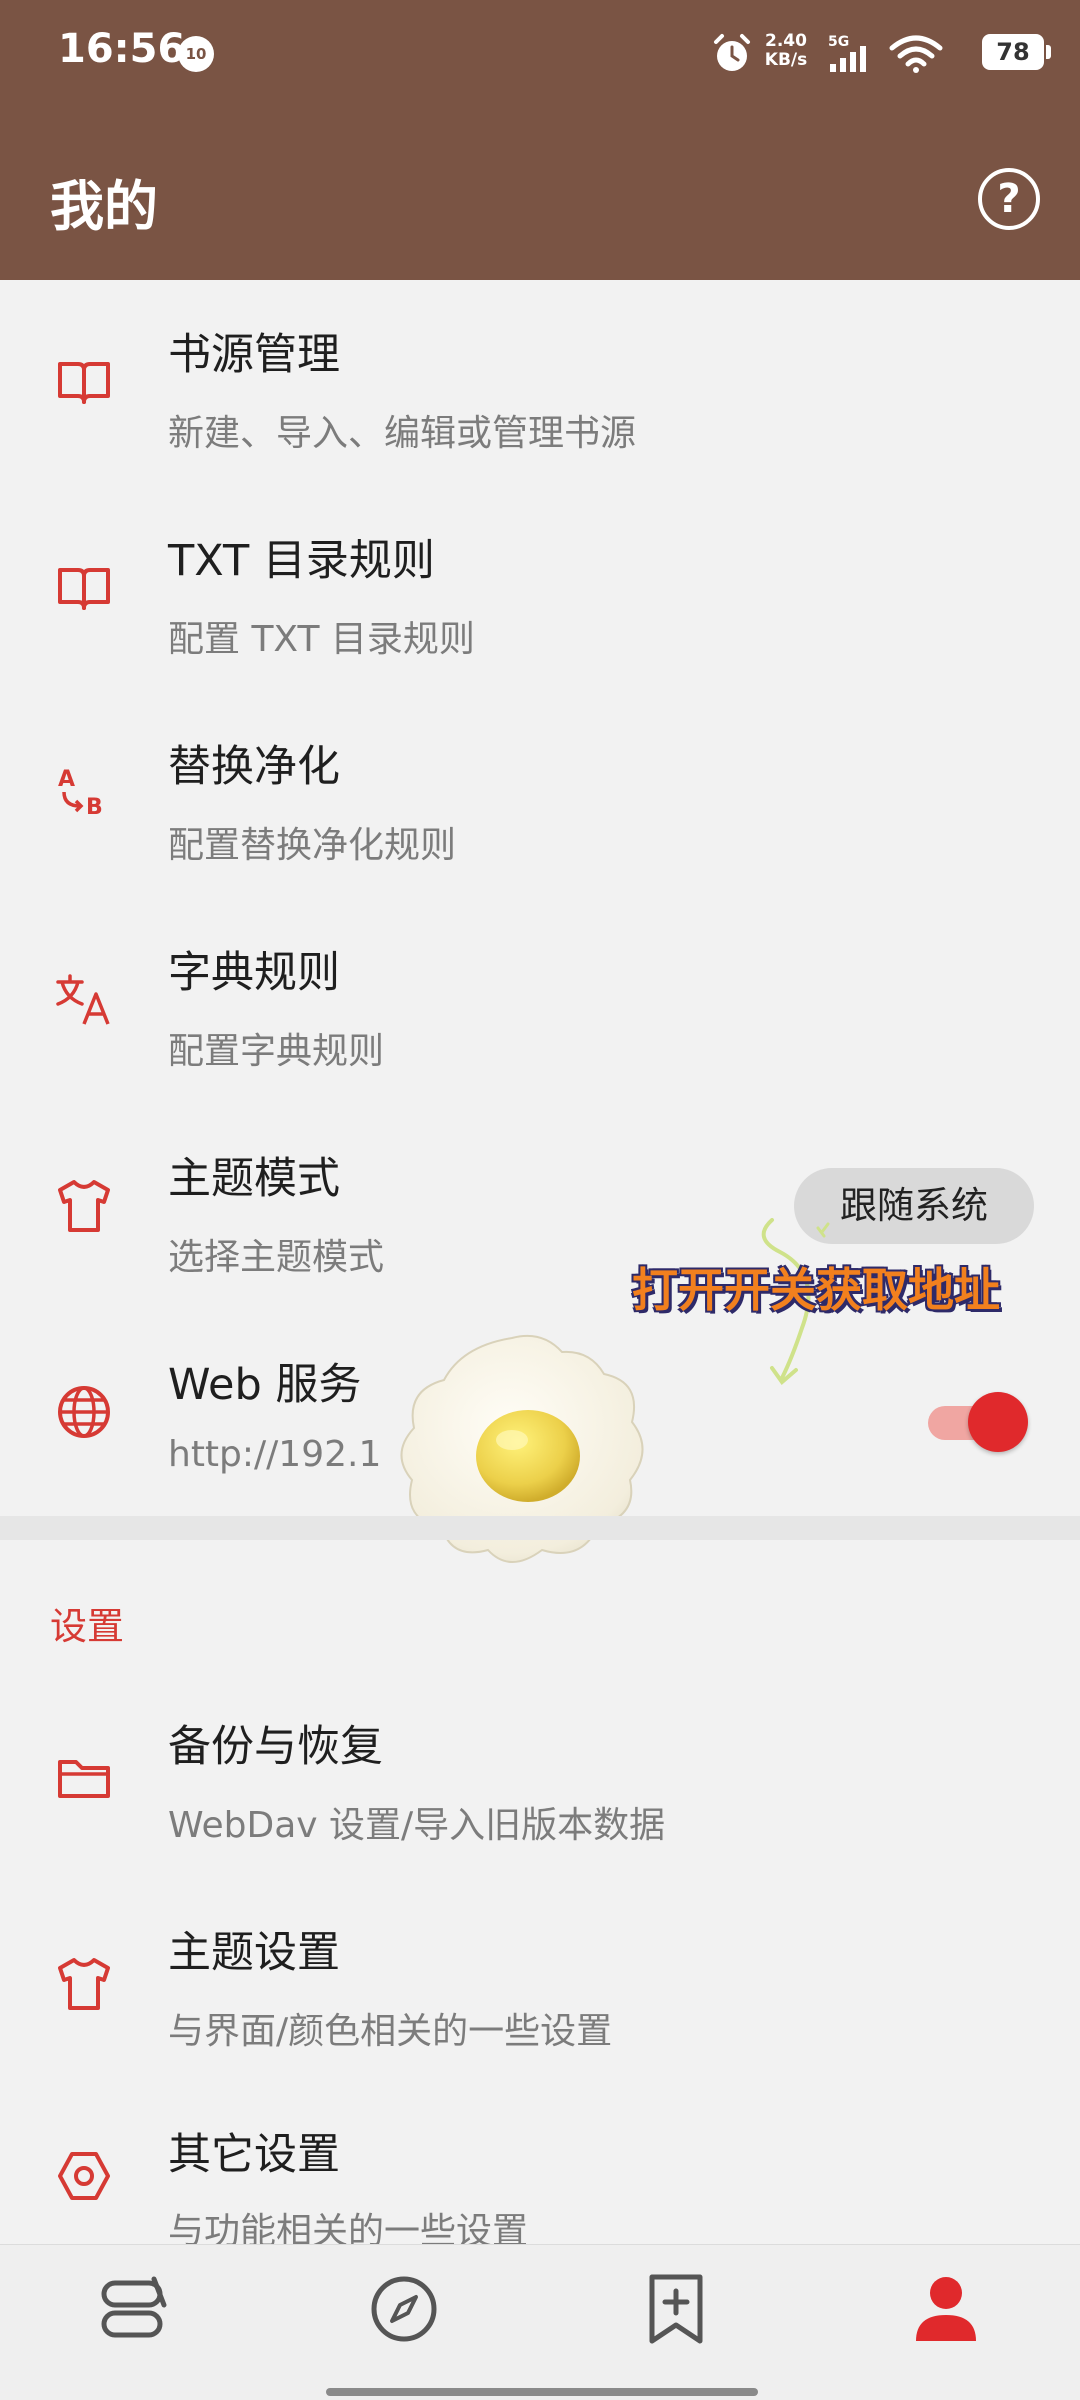 Image resolution: width=1080 pixels, height=2400 pixels. What do you see at coordinates (276, 1257) in the screenshot?
I see `item-subtitle: 选择主题模式` at bounding box center [276, 1257].